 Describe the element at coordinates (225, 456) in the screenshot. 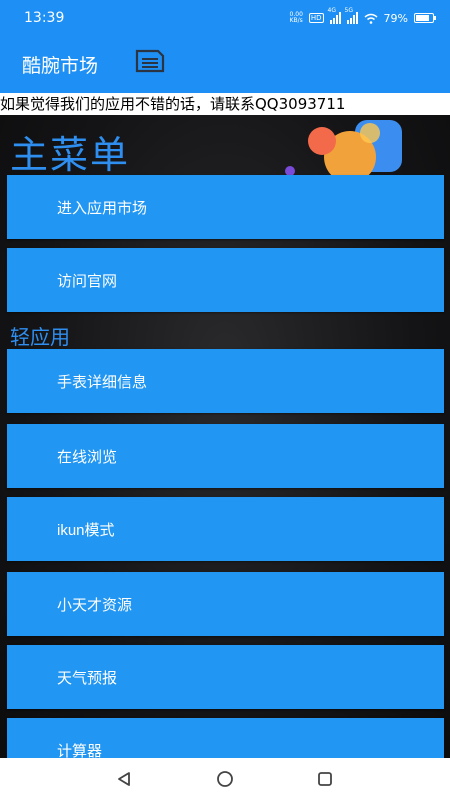

I see `online-browse-button: 在线浏览` at that location.